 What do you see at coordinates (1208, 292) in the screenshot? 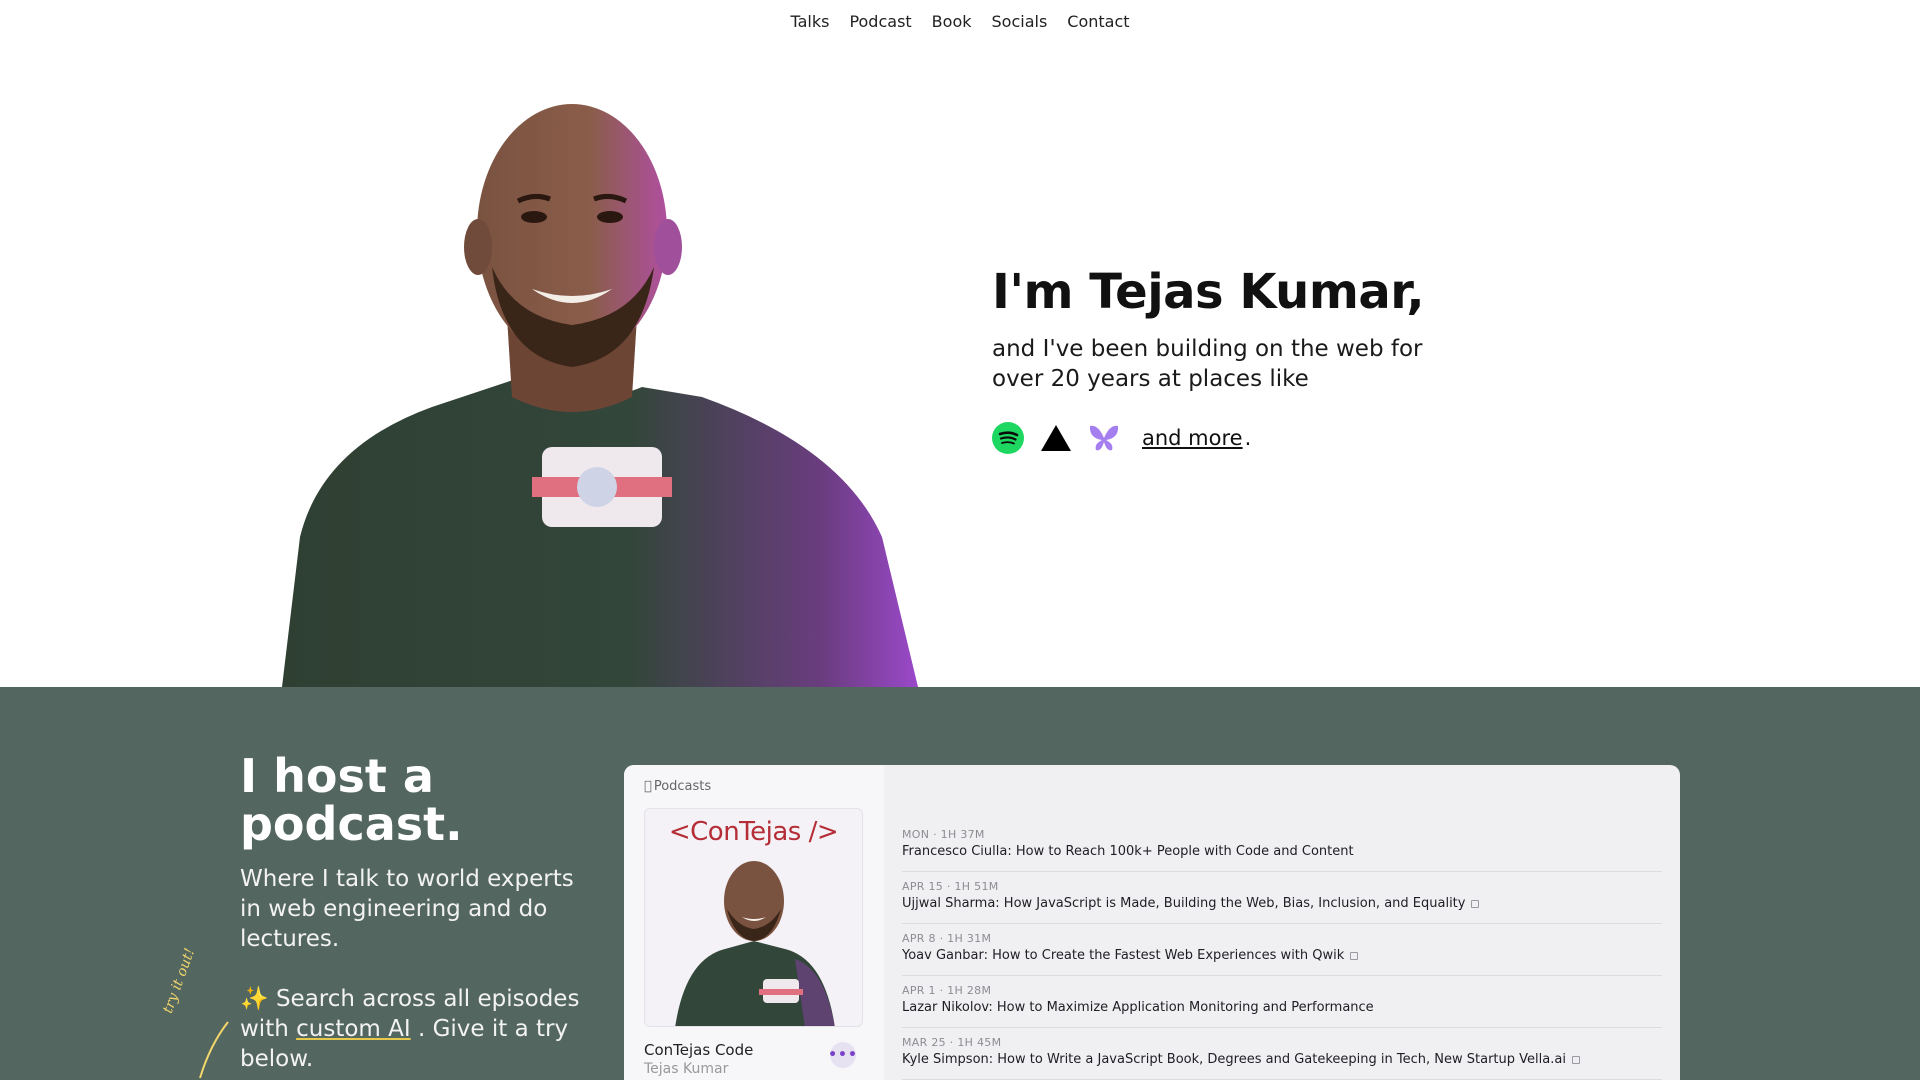
I see `hero-title: I'm Tejas Kumar,` at bounding box center [1208, 292].